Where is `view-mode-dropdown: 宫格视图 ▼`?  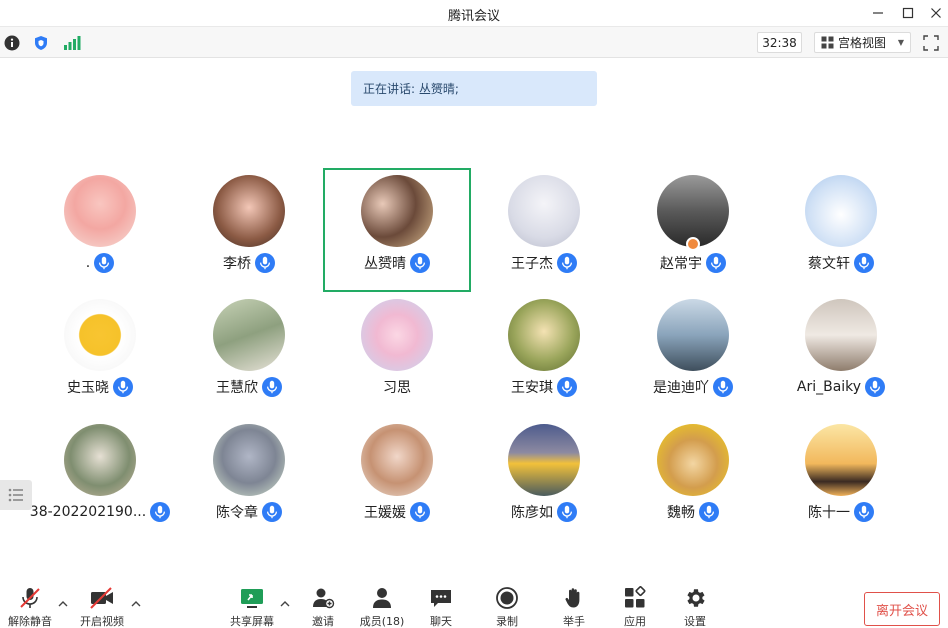
view-mode-dropdown: 宫格视图 ▼ is located at coordinates (862, 42).